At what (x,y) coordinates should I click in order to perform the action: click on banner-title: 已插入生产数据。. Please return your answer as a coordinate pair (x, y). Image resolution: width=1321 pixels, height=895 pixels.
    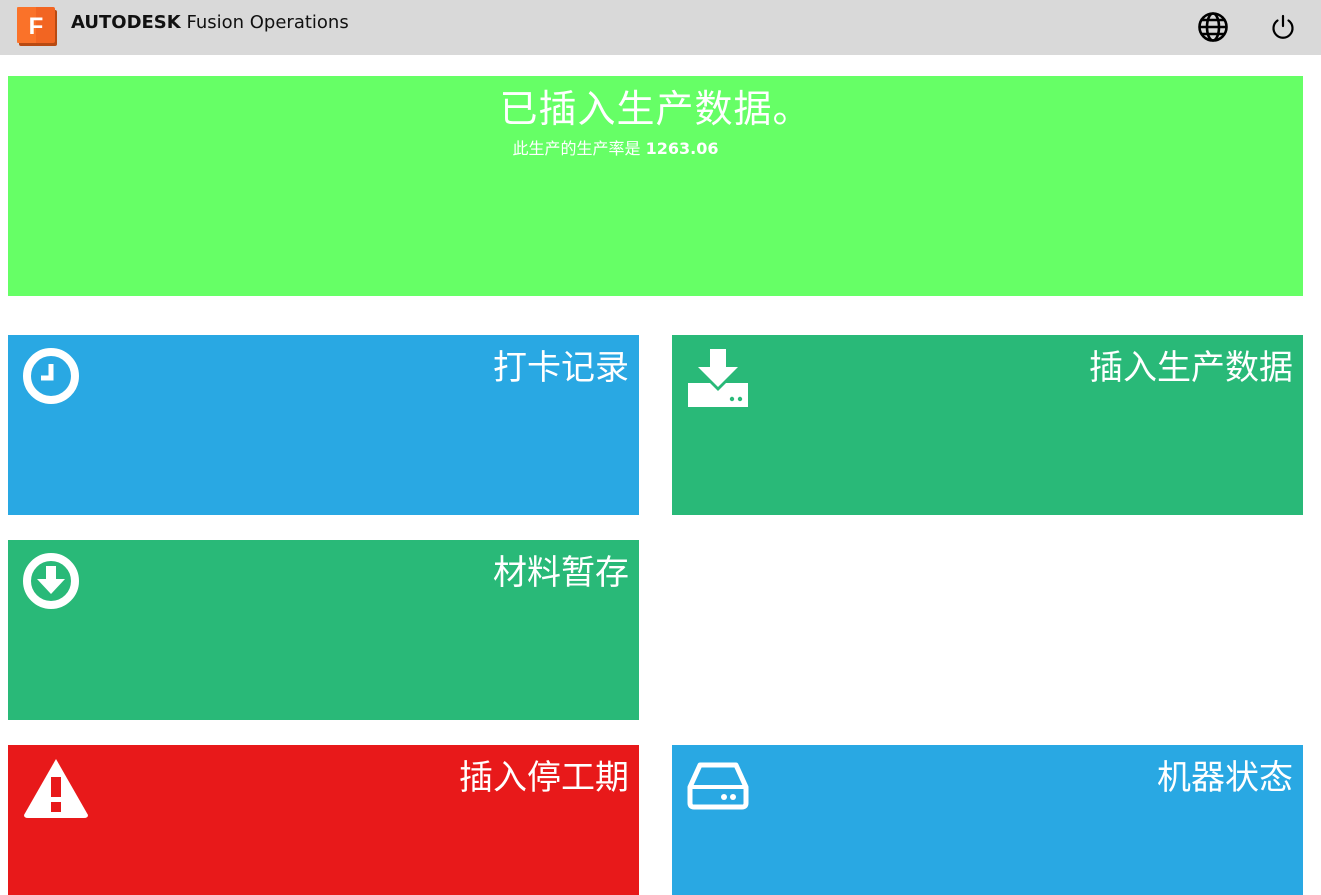
    Looking at the image, I should click on (655, 109).